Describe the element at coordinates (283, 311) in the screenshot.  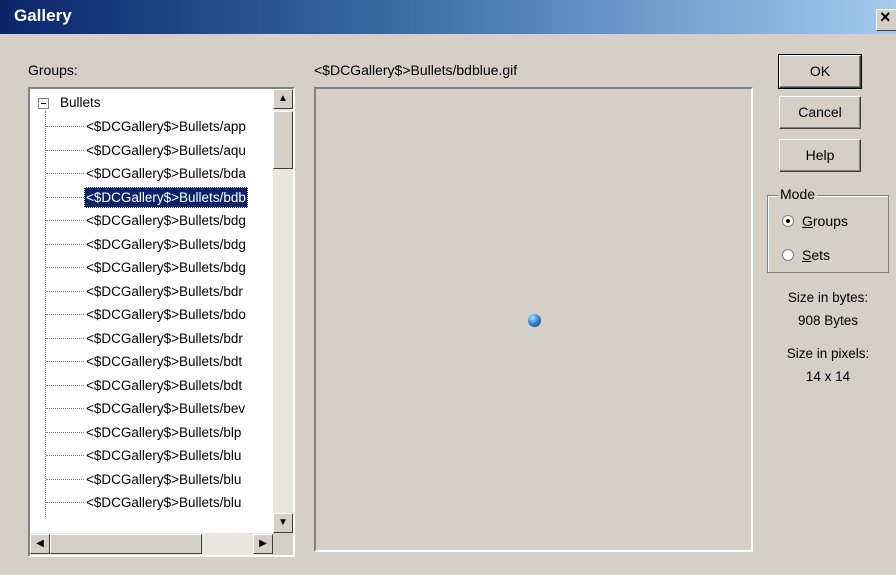
I see `vertical-scrollbar: ▲ ▼` at that location.